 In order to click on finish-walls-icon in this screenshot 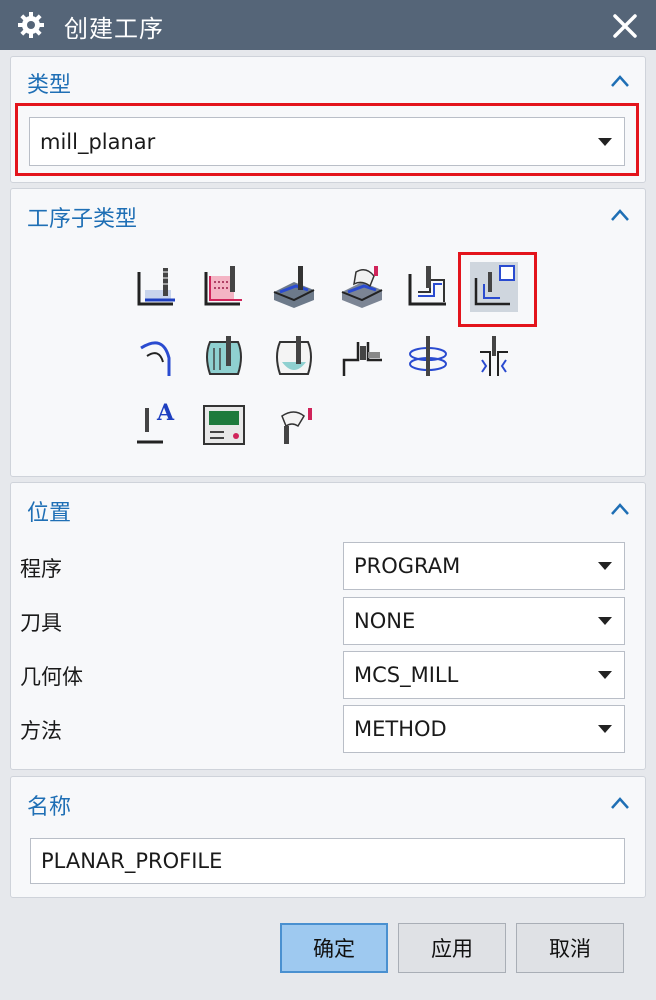, I will do `click(224, 357)`.